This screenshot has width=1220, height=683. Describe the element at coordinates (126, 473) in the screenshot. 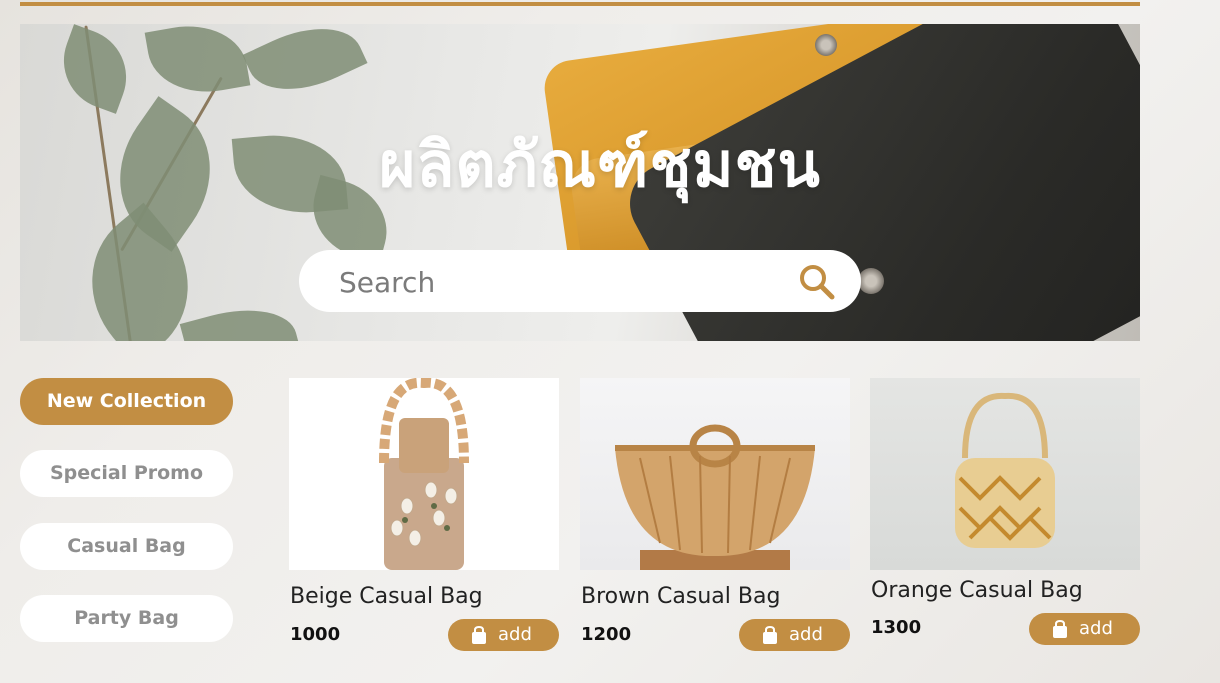

I see `category-special-promo: Special Promo` at that location.